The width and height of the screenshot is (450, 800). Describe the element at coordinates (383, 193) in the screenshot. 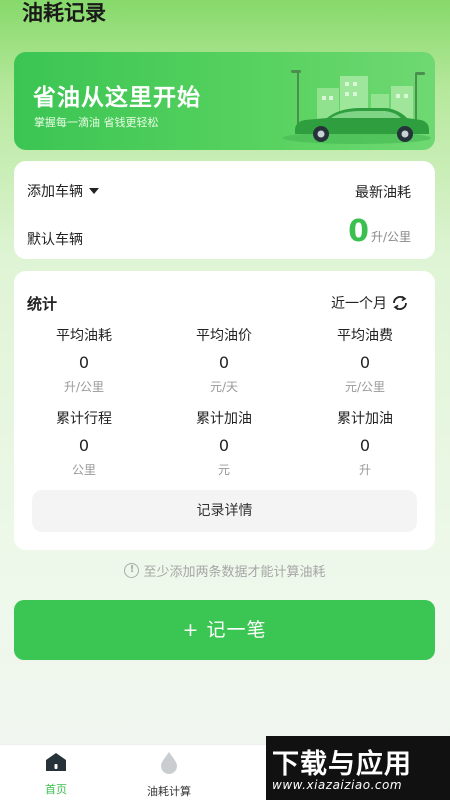

I see `latest-consumption-label: 最新油耗` at that location.